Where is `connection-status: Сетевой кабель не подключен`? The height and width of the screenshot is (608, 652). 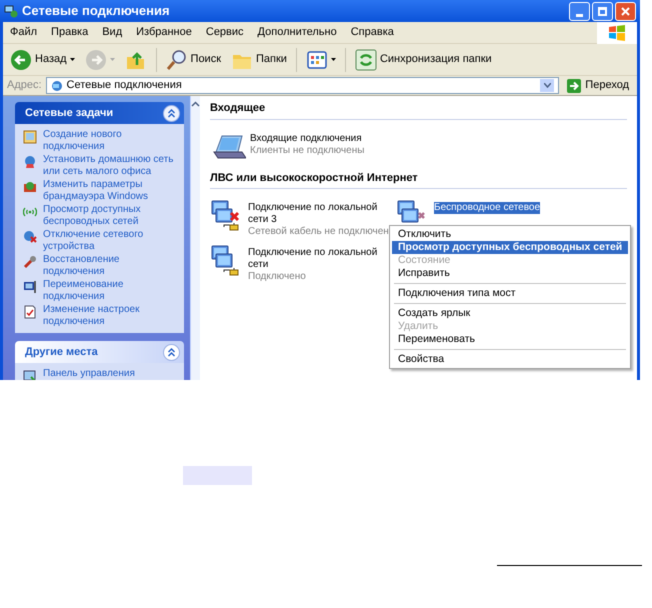 connection-status: Сетевой кабель не подключен is located at coordinates (318, 232).